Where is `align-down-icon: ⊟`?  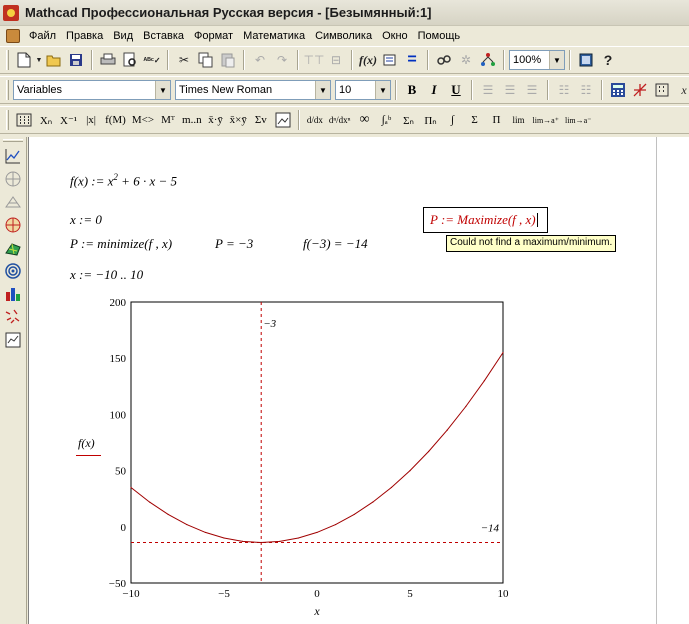
align-down-icon: ⊟ is located at coordinates (336, 60).